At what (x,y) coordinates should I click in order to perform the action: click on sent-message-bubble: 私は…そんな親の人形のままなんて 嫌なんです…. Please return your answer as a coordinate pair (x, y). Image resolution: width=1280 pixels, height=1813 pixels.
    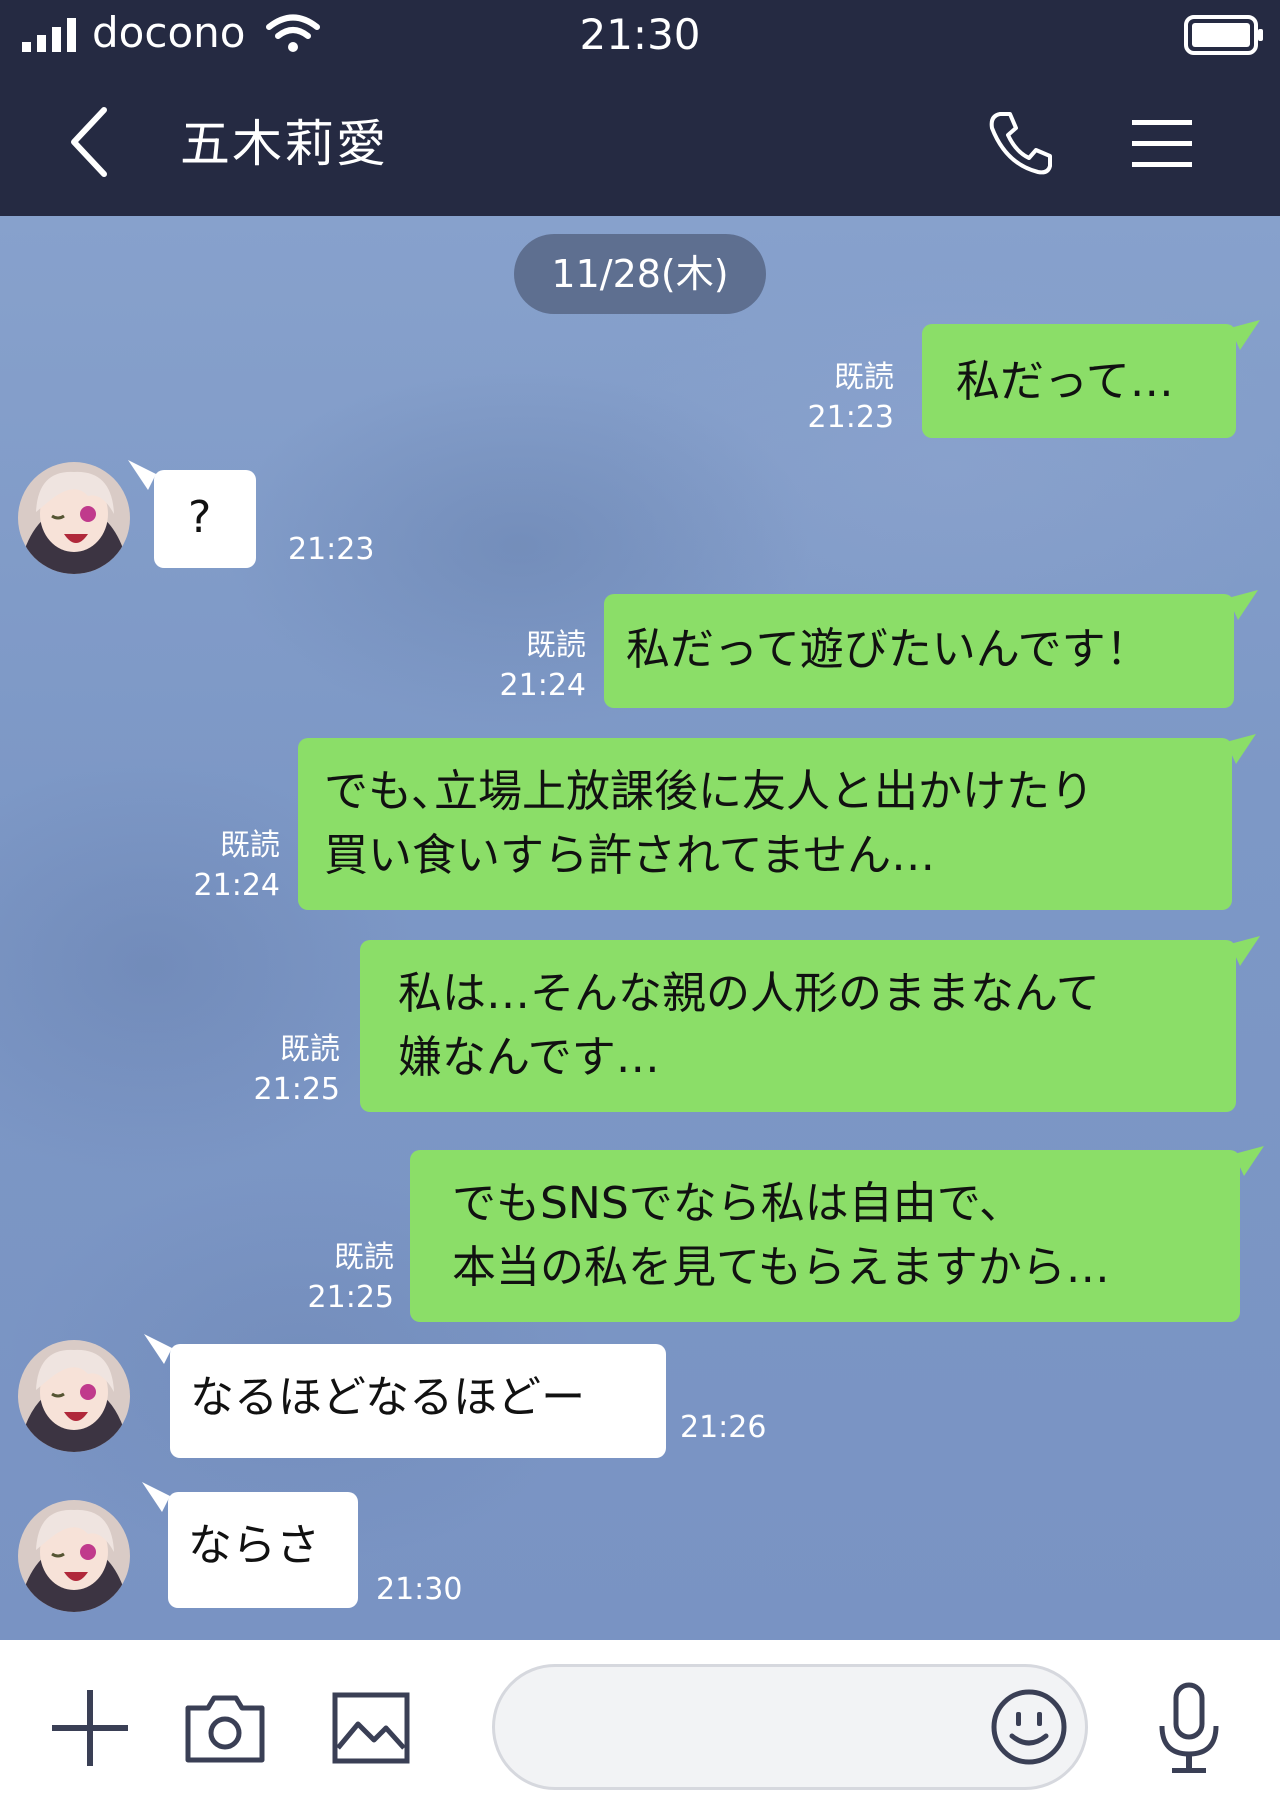
    Looking at the image, I should click on (810, 1024).